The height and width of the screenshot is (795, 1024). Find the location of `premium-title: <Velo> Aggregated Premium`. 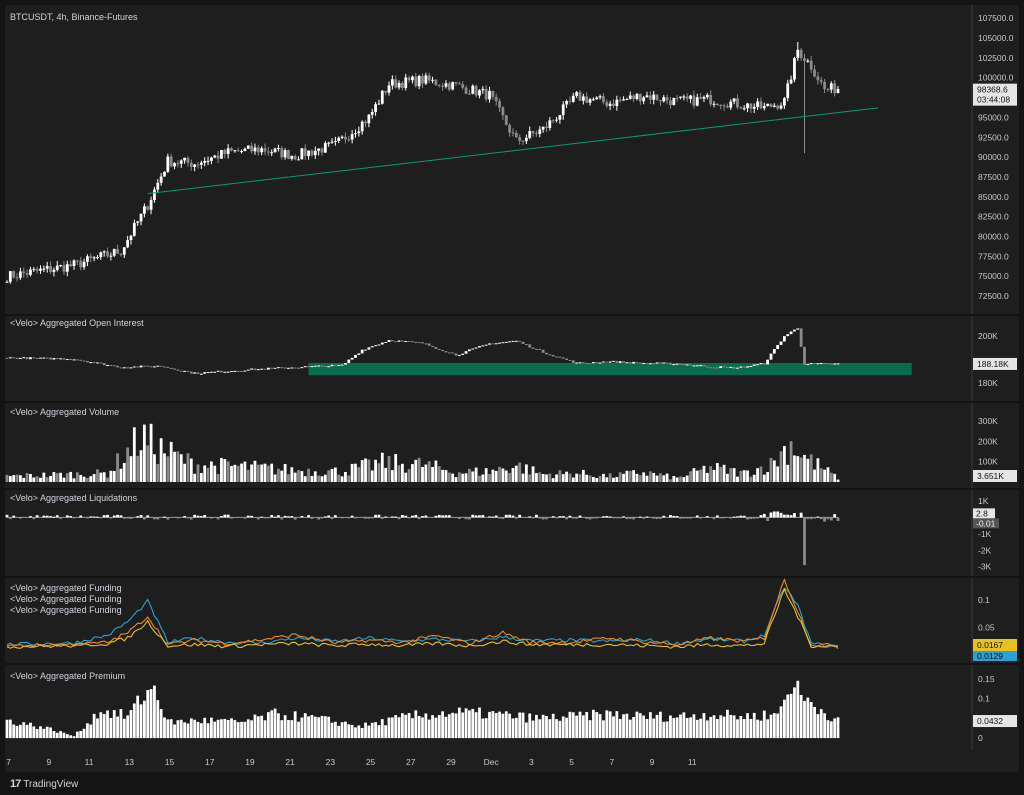

premium-title: <Velo> Aggregated Premium is located at coordinates (67, 676).